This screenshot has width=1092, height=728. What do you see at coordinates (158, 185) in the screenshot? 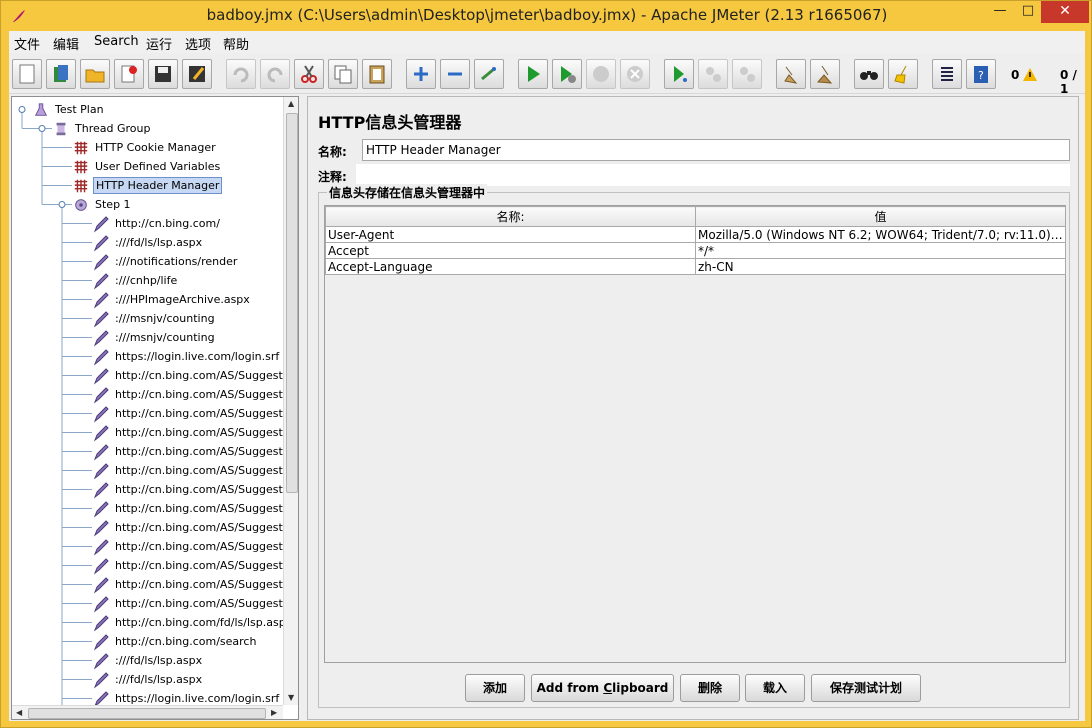
I see `tree-node-label: HTTP Header Manager` at bounding box center [158, 185].